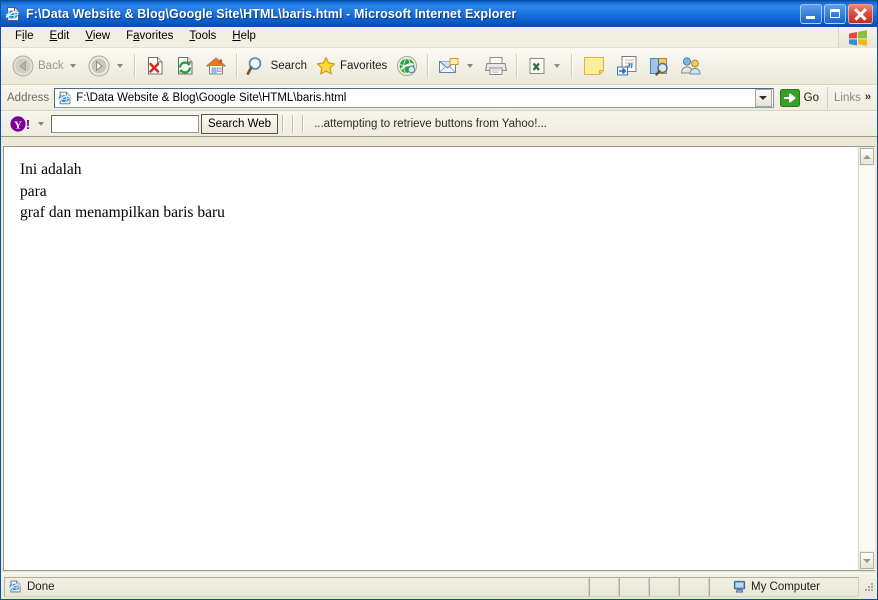  What do you see at coordinates (296, 586) in the screenshot?
I see `status-message-panel: Done` at bounding box center [296, 586].